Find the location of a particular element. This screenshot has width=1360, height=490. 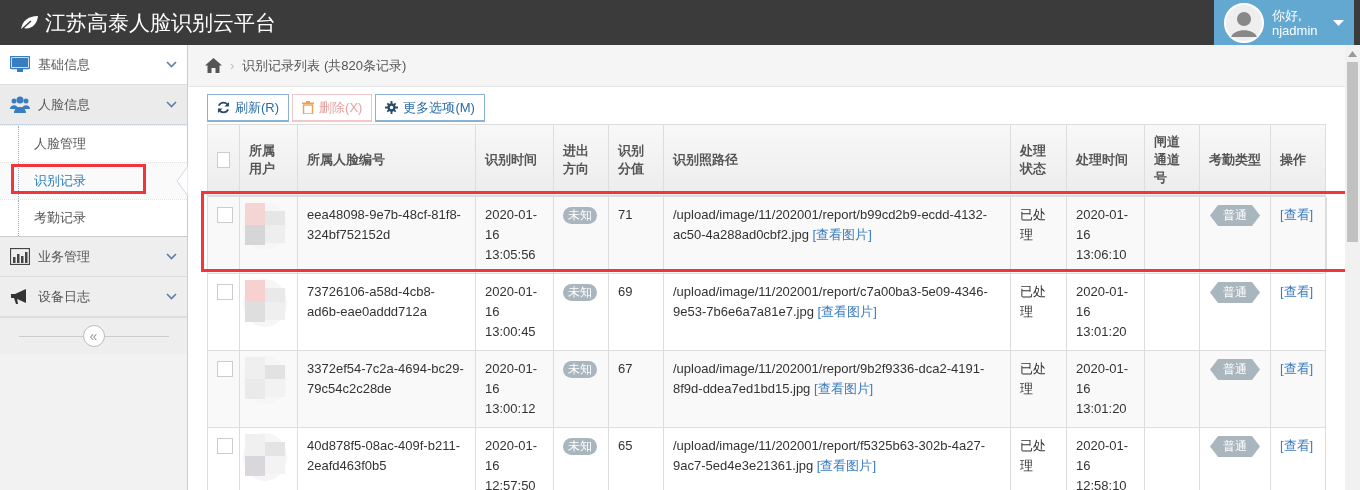

table-cell: /upload/image/11/202001/report/f5325b63-302b-4a27-9ac7-5ed4e3e21361.jpg [查看图片] is located at coordinates (837, 459).